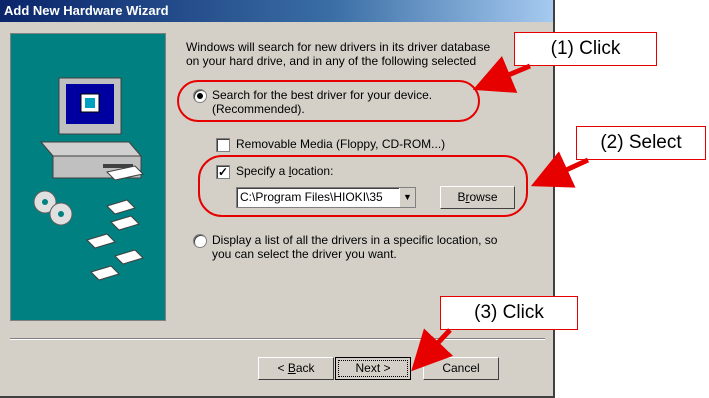  Describe the element at coordinates (509, 313) in the screenshot. I see `callout-step3: (3) Click` at that location.